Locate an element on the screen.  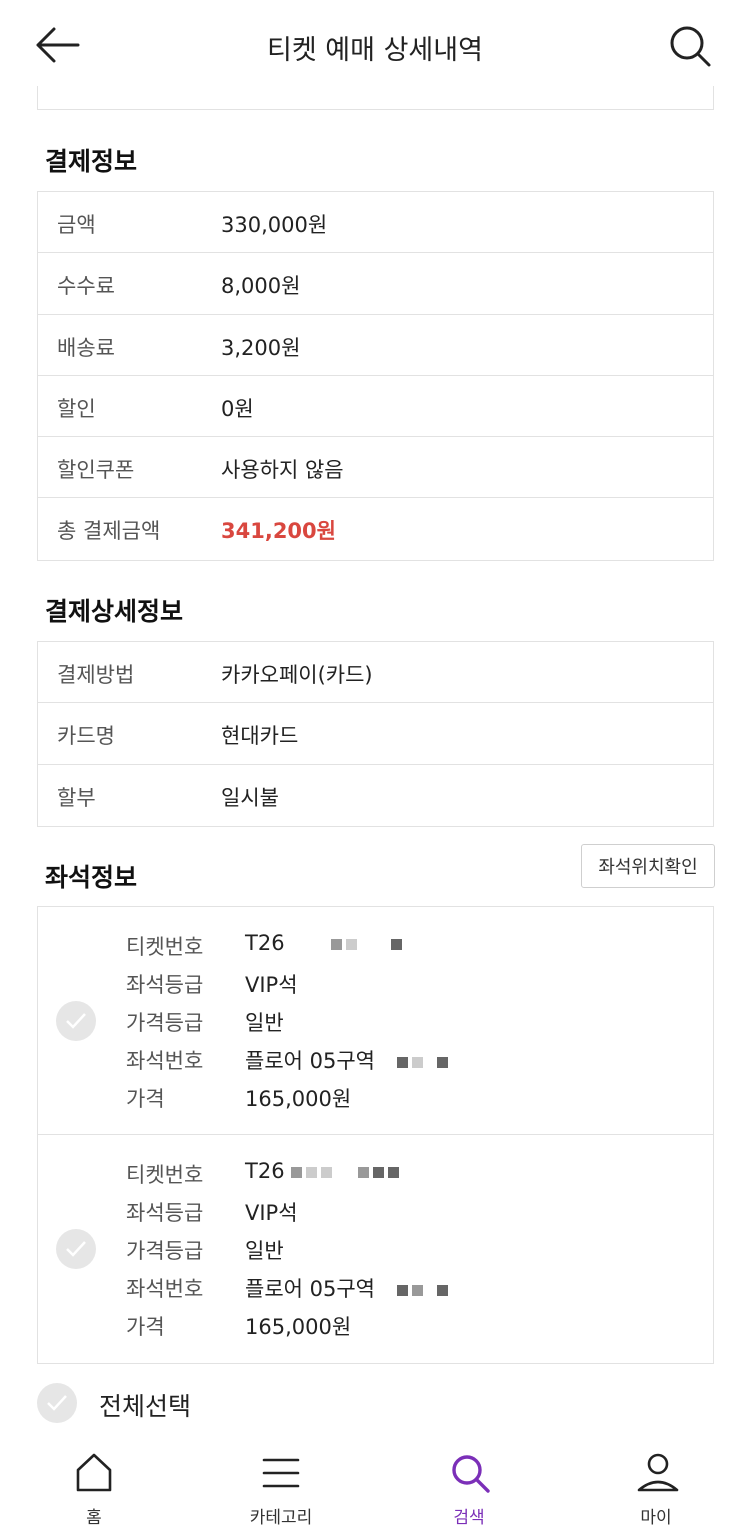
table-row-total: 총 결제금액 341,200원 is located at coordinates (375, 528).